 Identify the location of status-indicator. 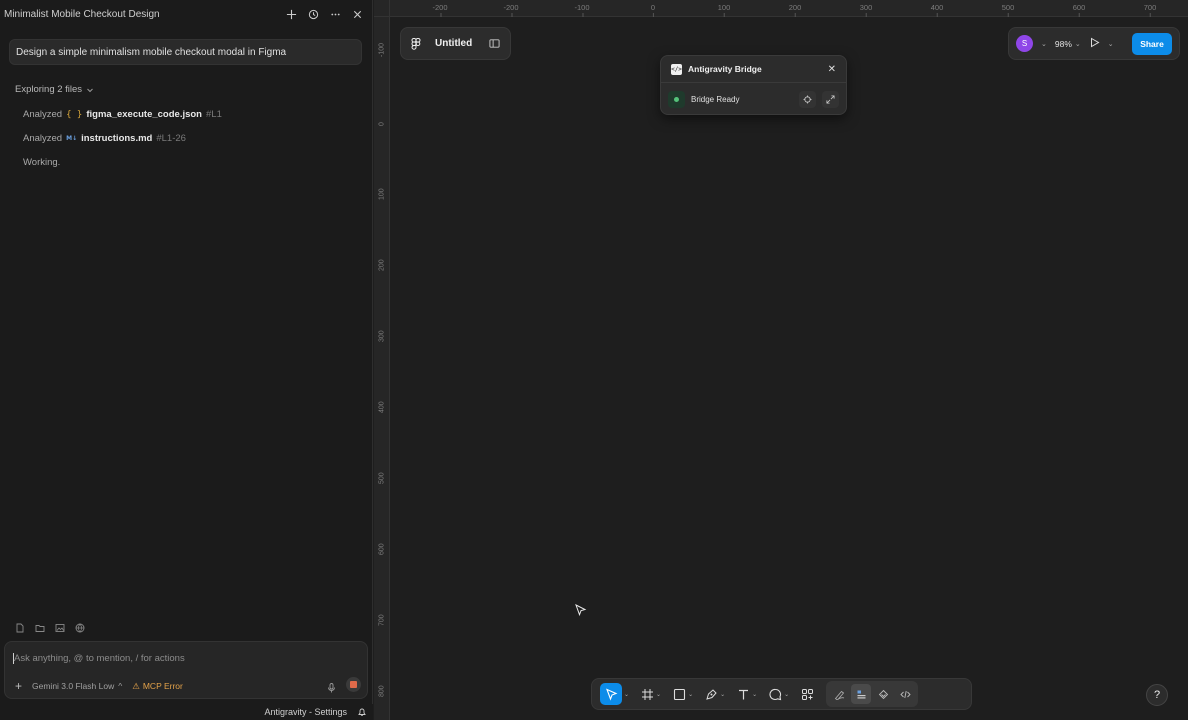
(676, 99).